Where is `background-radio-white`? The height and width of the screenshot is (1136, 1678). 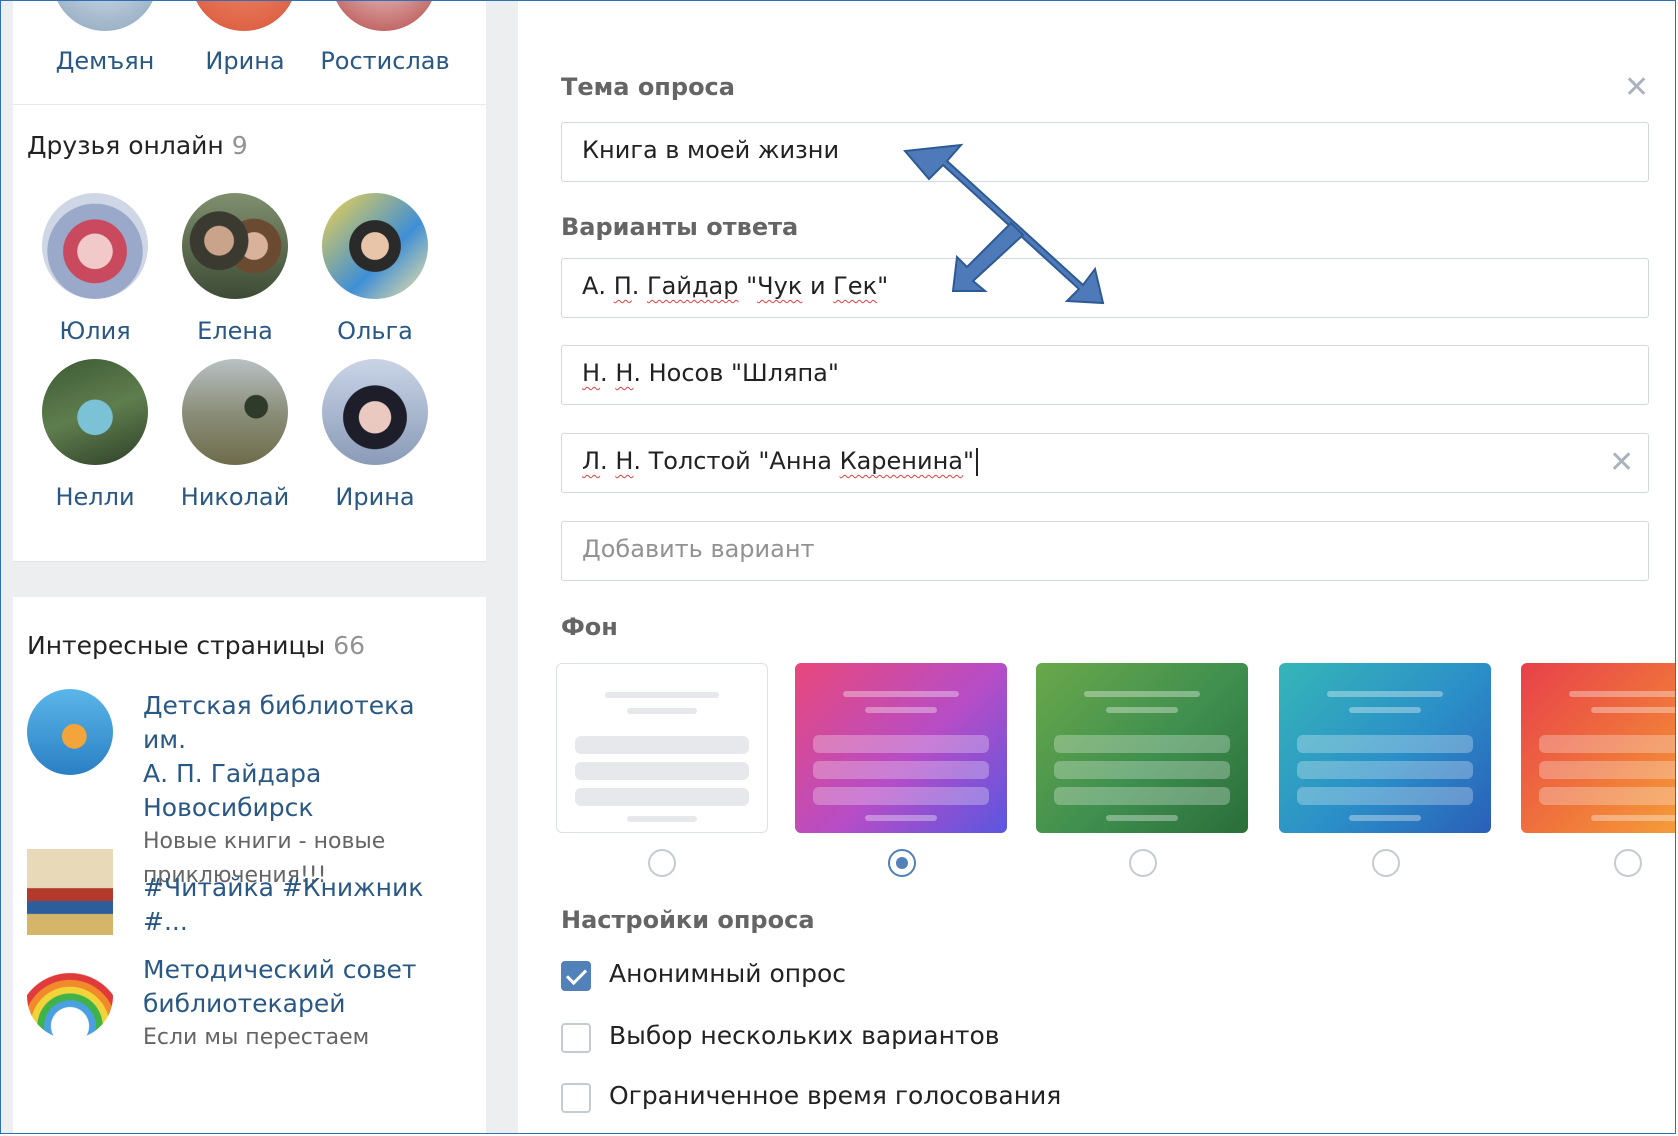
background-radio-white is located at coordinates (662, 863).